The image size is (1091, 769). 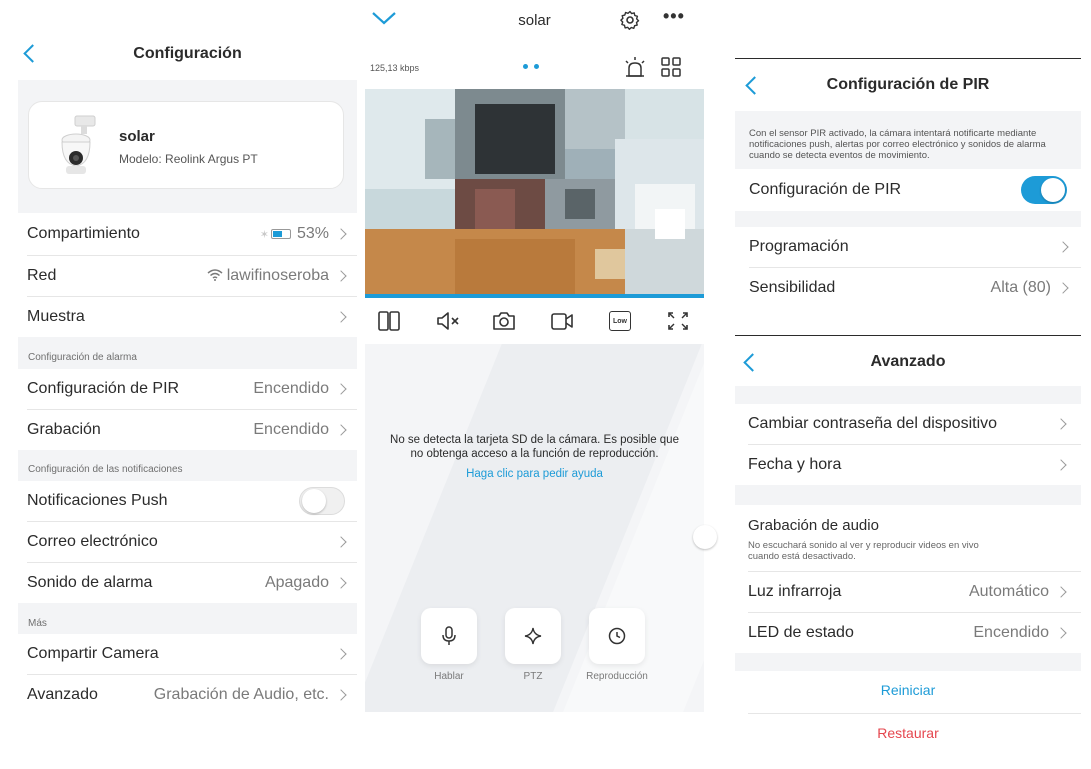 What do you see at coordinates (312, 233) in the screenshot?
I see `battery-value: 53%` at bounding box center [312, 233].